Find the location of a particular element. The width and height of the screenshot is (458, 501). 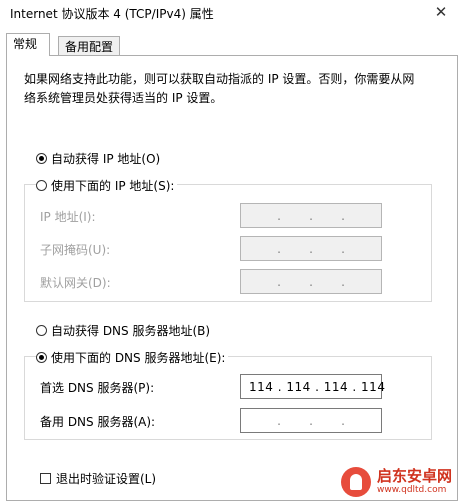

auto-ip-label: 自动获得 IP 地址(O) is located at coordinates (106, 159).